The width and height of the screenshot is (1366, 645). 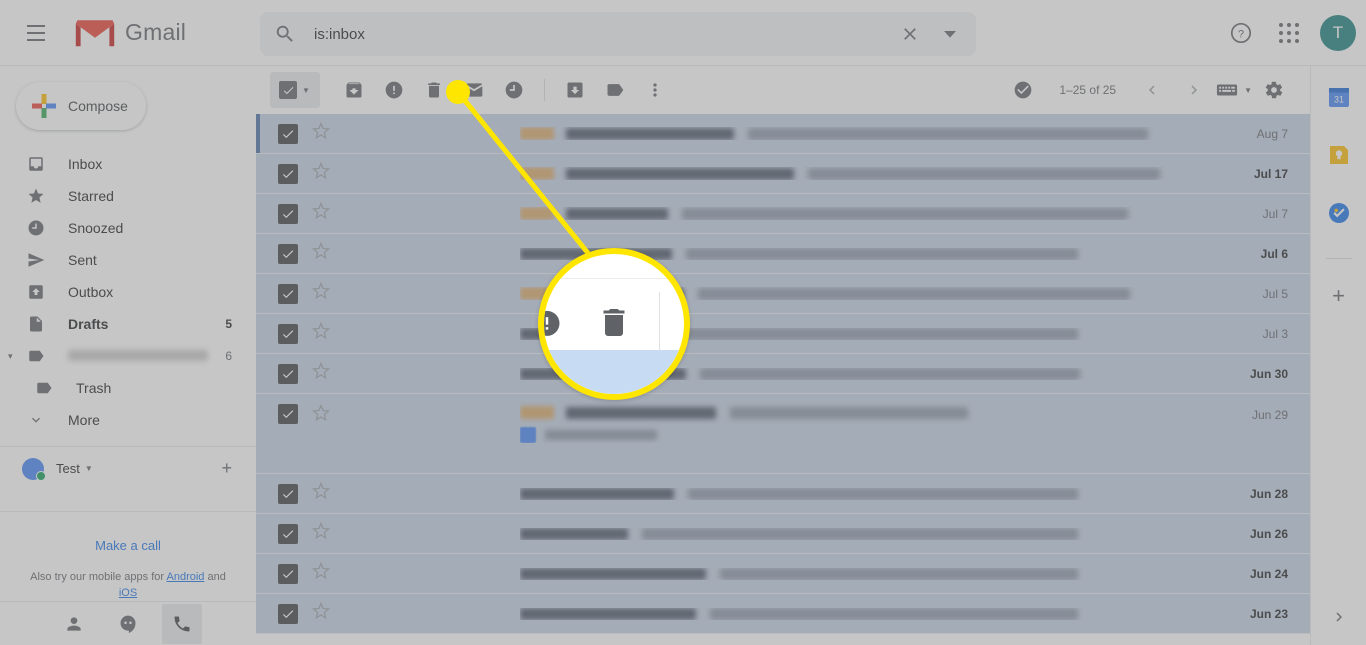 What do you see at coordinates (783, 334) in the screenshot?
I see `table-row: Jul 3` at bounding box center [783, 334].